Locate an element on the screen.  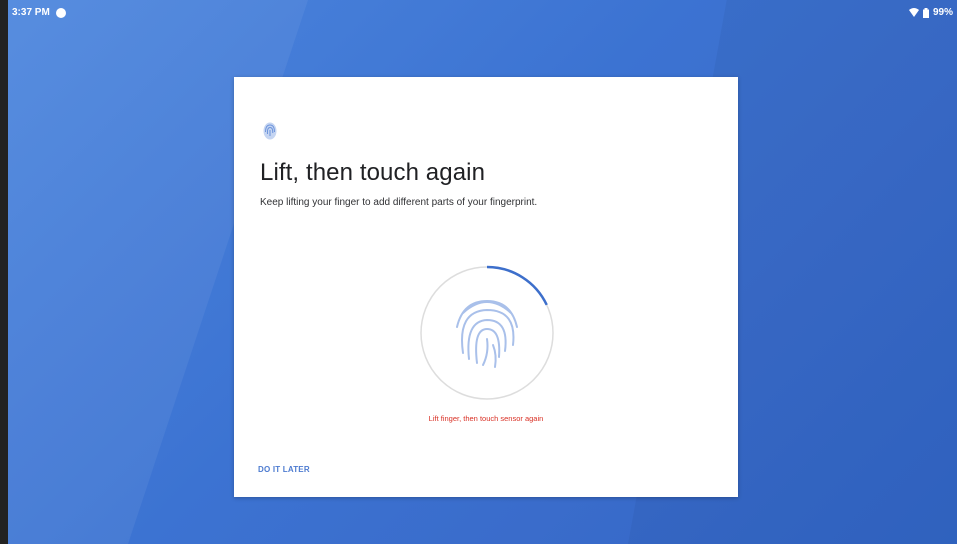
notification-icon is located at coordinates (60, 12).